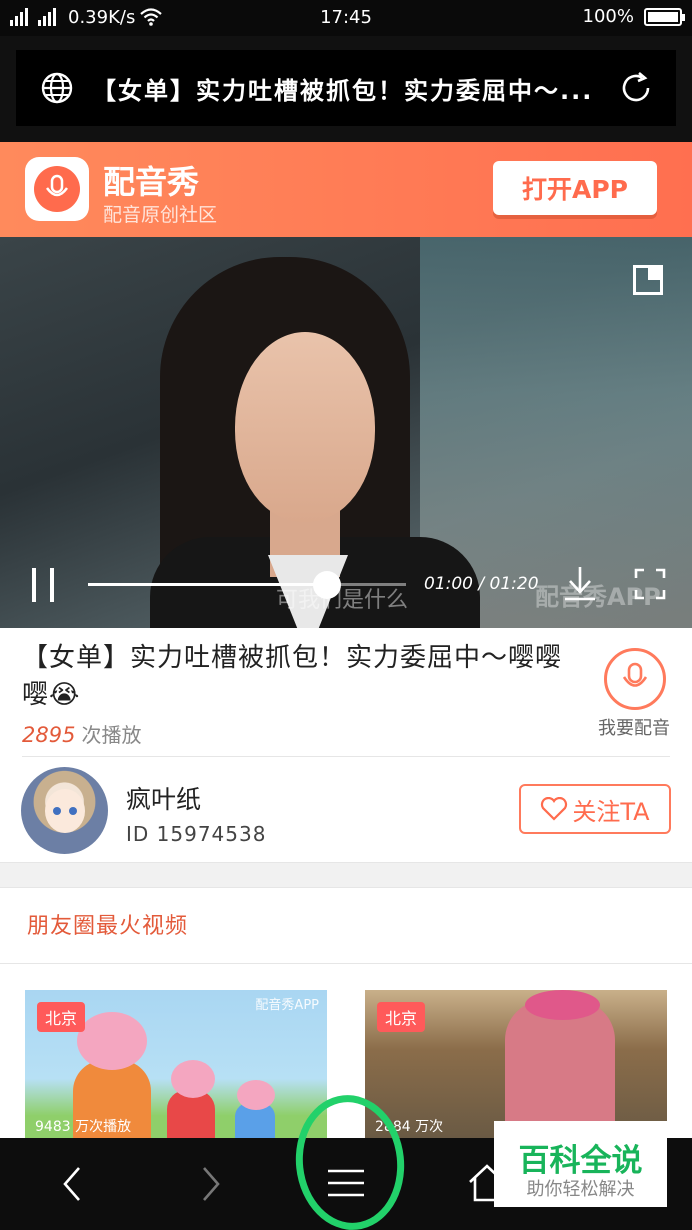 Image resolution: width=692 pixels, height=1230 pixels. What do you see at coordinates (554, 809) in the screenshot?
I see `heart-icon` at bounding box center [554, 809].